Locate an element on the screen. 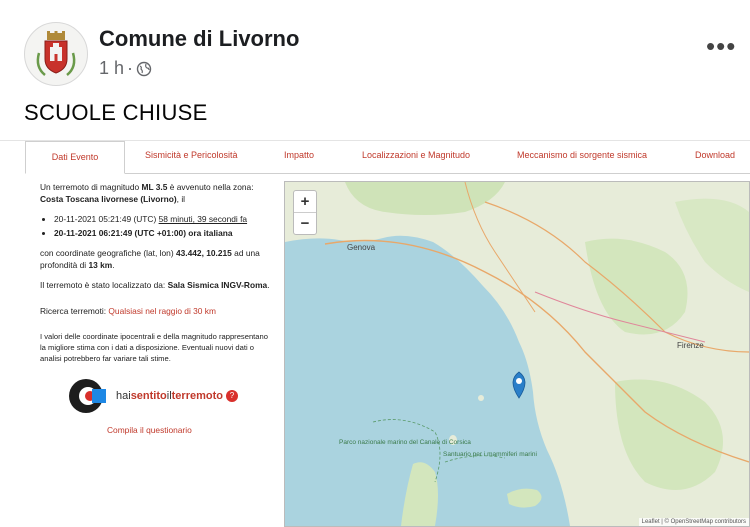 The image size is (750, 527). post-text: SCUOLE CHIUSE is located at coordinates (116, 112).